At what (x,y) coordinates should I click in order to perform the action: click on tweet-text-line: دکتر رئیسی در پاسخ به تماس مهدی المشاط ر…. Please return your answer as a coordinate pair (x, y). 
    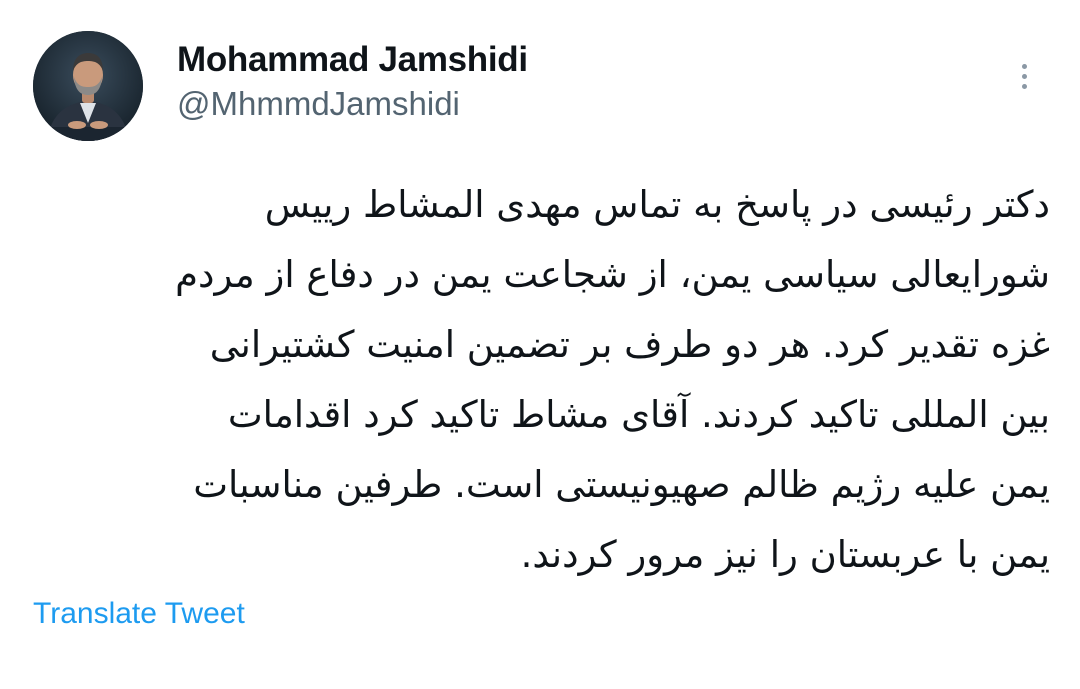
    Looking at the image, I should click on (657, 204).